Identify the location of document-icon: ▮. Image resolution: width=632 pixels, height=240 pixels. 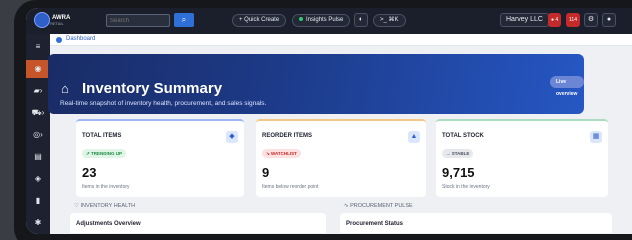
(38, 201).